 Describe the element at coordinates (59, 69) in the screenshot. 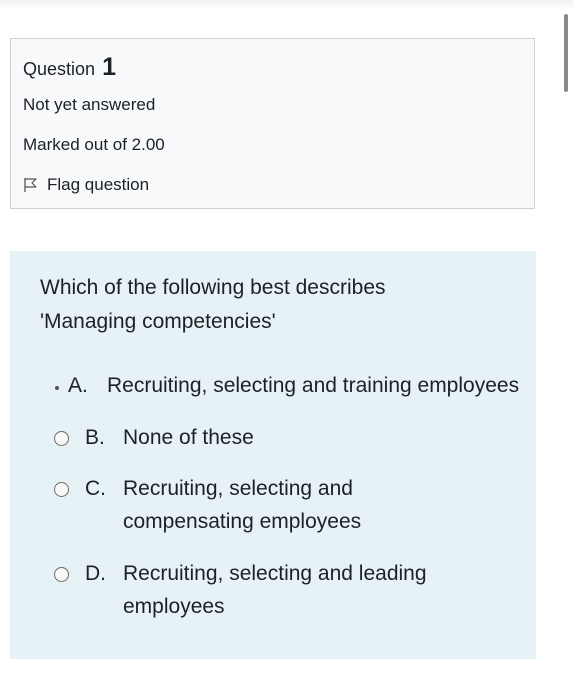

I see `question-label: Question` at that location.